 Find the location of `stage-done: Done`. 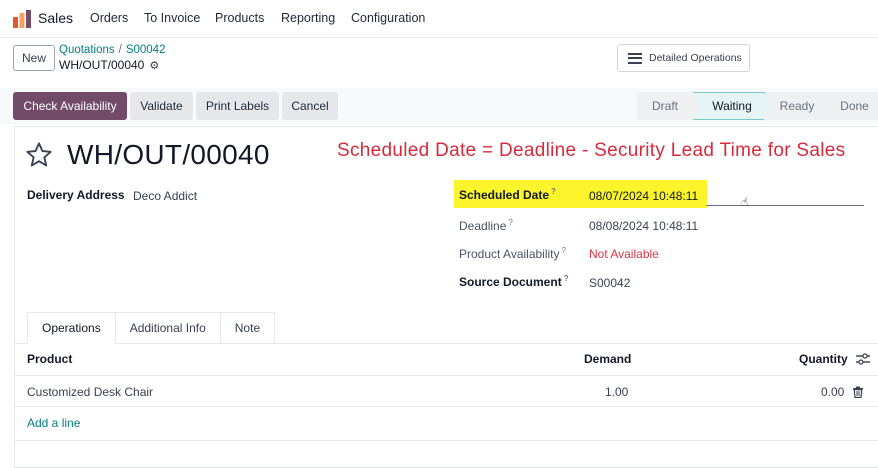

stage-done: Done is located at coordinates (850, 106).